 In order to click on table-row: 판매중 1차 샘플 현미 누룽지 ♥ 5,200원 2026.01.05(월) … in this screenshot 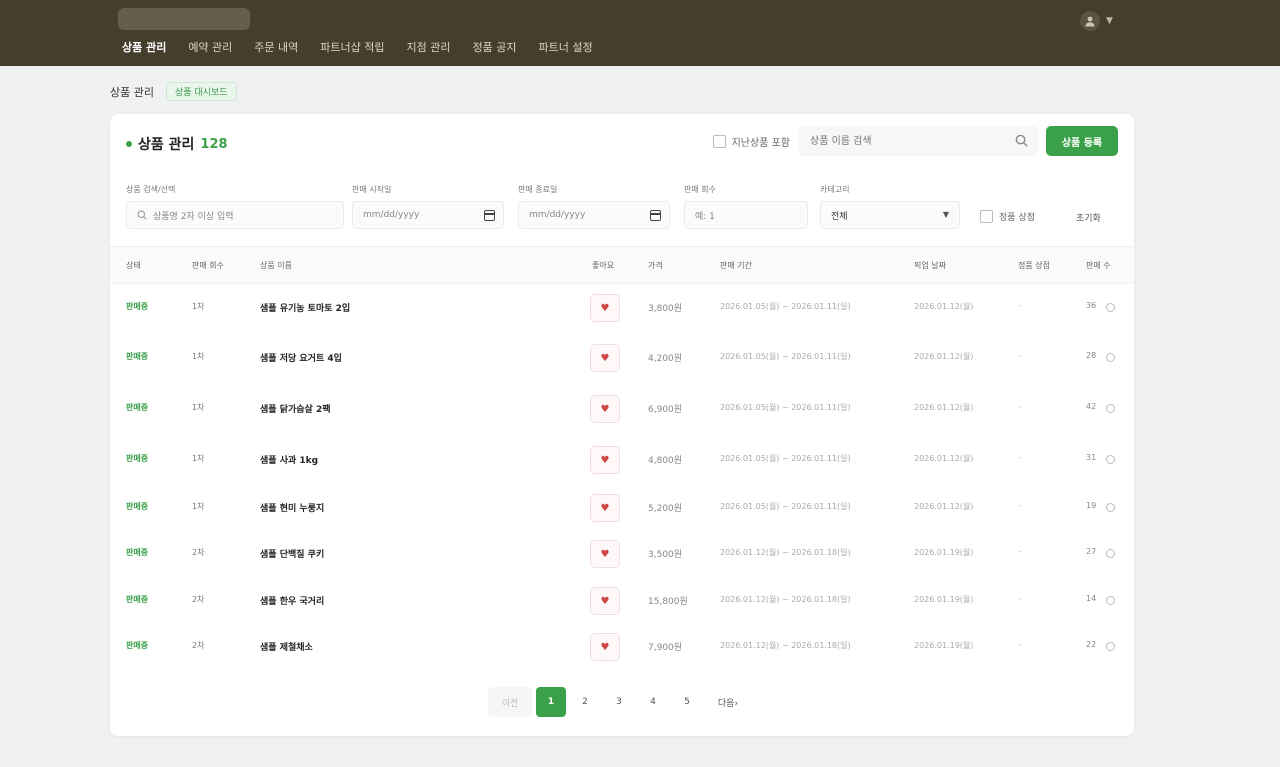, I will do `click(622, 509)`.